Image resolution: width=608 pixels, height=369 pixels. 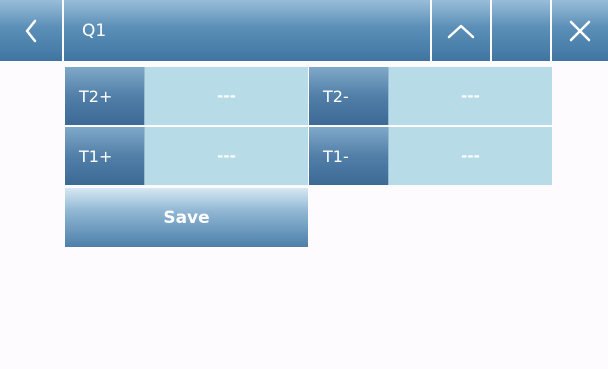 What do you see at coordinates (336, 156) in the screenshot?
I see `t1-minus-label-text: T1-` at bounding box center [336, 156].